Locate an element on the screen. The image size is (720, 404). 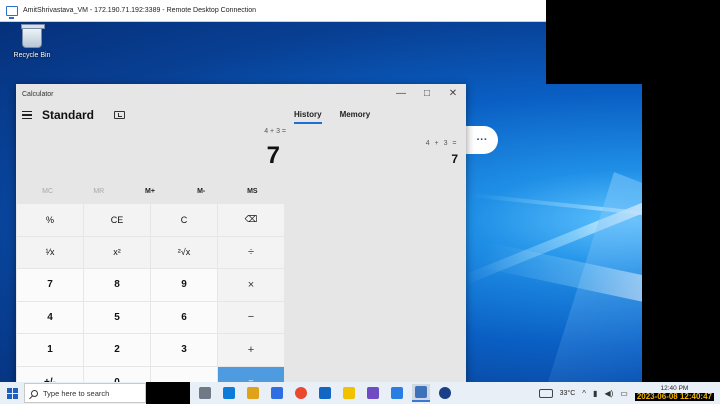
hamburger-menu-icon is located at coordinates (27, 115).